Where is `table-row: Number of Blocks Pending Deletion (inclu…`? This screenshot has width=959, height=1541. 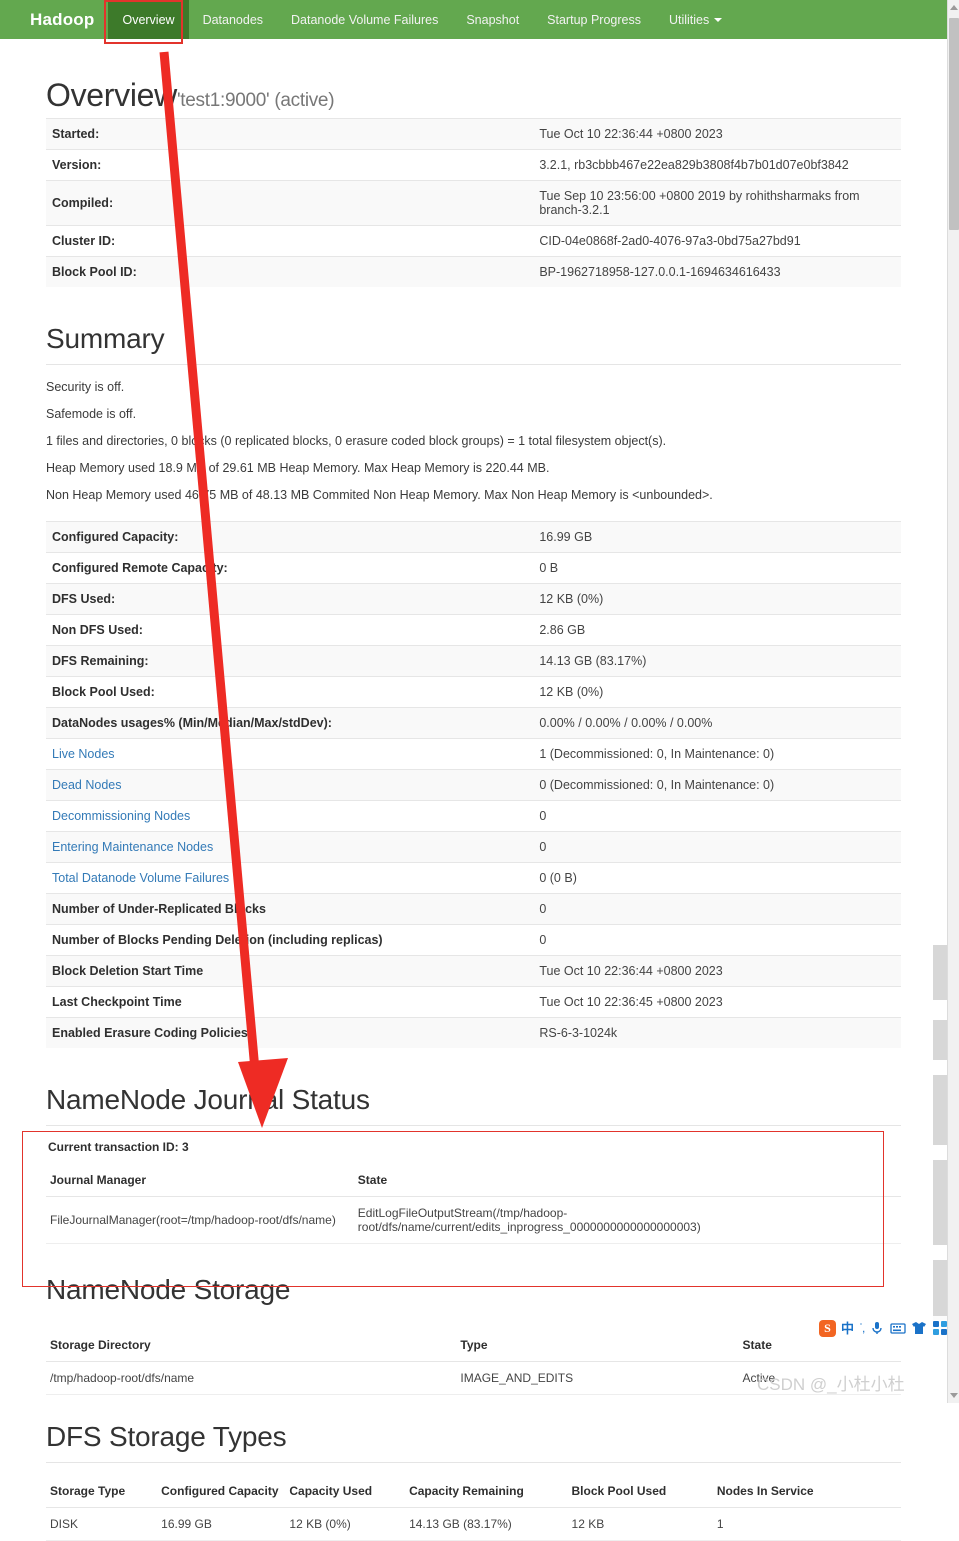 table-row: Number of Blocks Pending Deletion (inclu… is located at coordinates (473, 940).